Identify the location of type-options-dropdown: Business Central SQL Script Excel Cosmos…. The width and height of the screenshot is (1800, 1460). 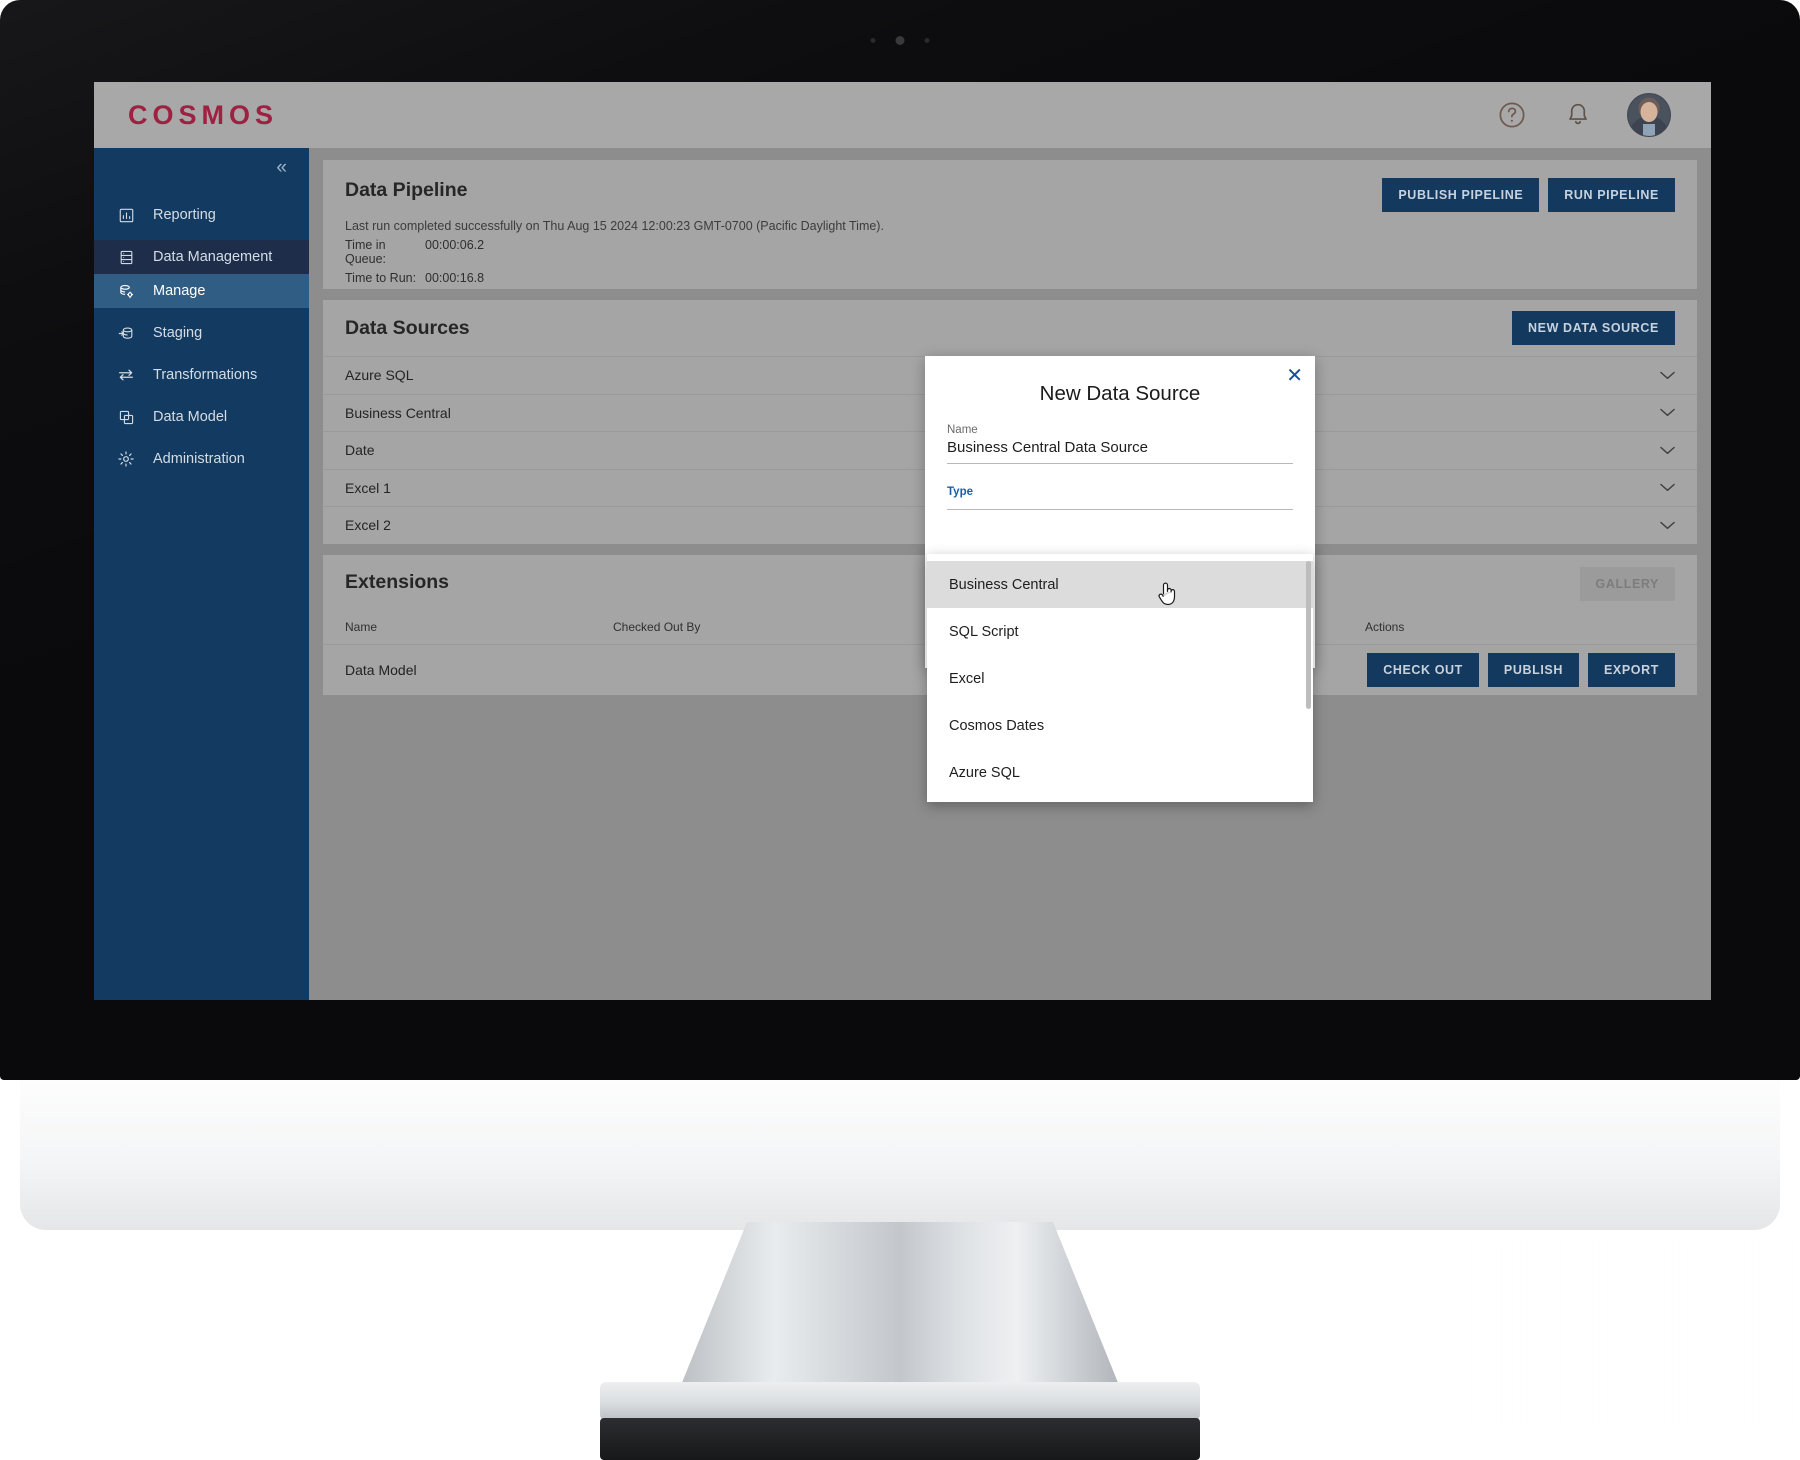
(1120, 678).